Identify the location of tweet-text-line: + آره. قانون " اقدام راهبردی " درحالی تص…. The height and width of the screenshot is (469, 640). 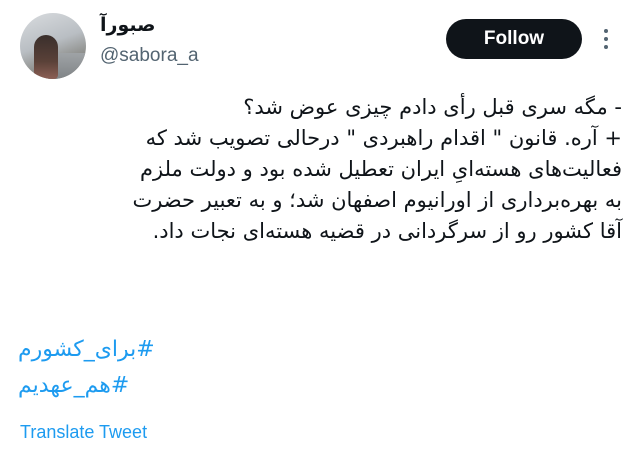
(383, 138).